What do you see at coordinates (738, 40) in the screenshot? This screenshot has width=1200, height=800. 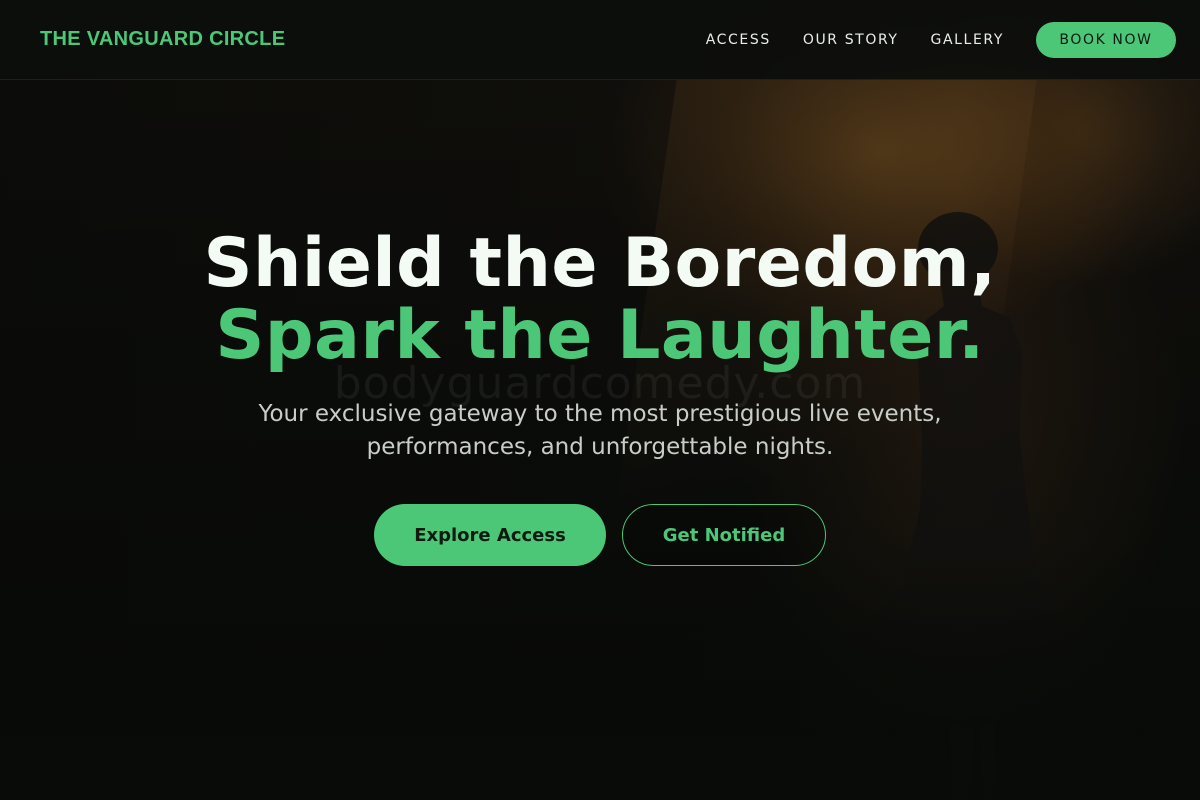 I see `nav-link-access: ACCESS` at bounding box center [738, 40].